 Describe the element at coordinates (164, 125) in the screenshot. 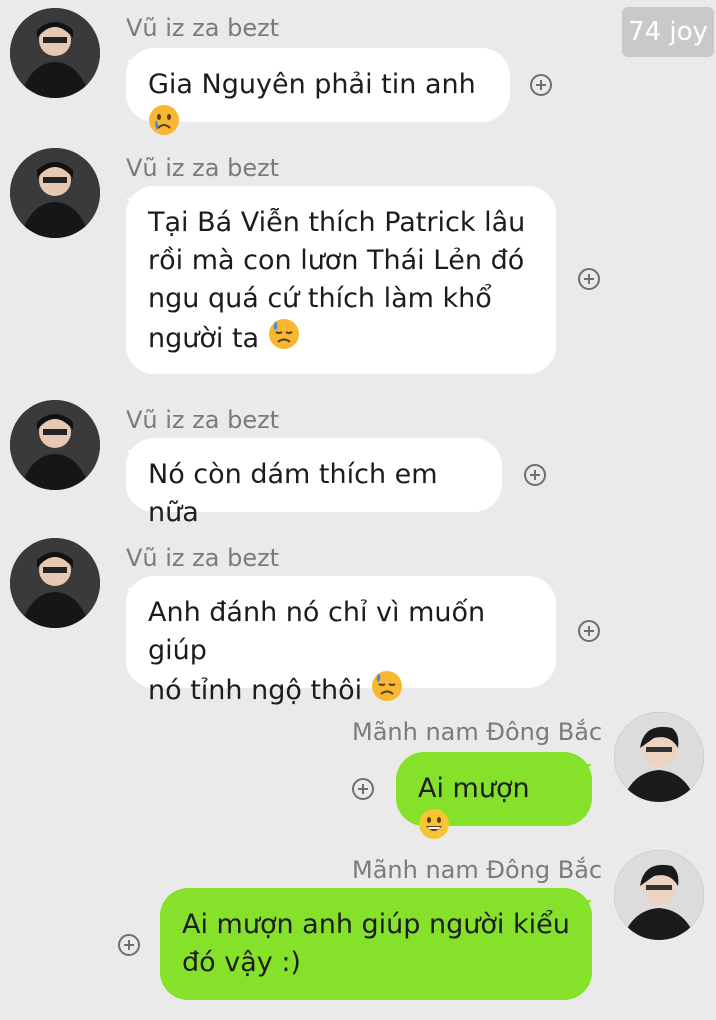

I see `crying-face-icon` at that location.